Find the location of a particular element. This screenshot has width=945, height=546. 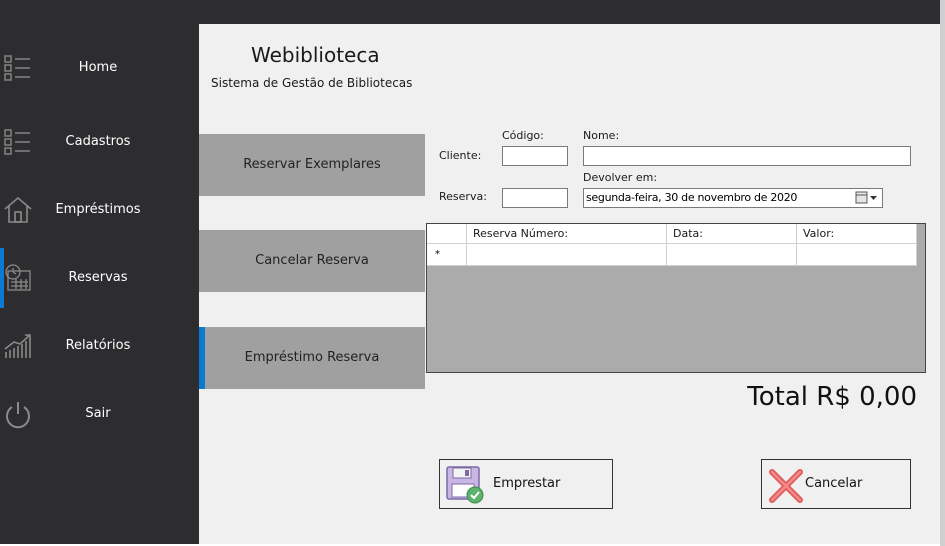

sidebar-item-relatorios: Relatórios is located at coordinates (99, 346).